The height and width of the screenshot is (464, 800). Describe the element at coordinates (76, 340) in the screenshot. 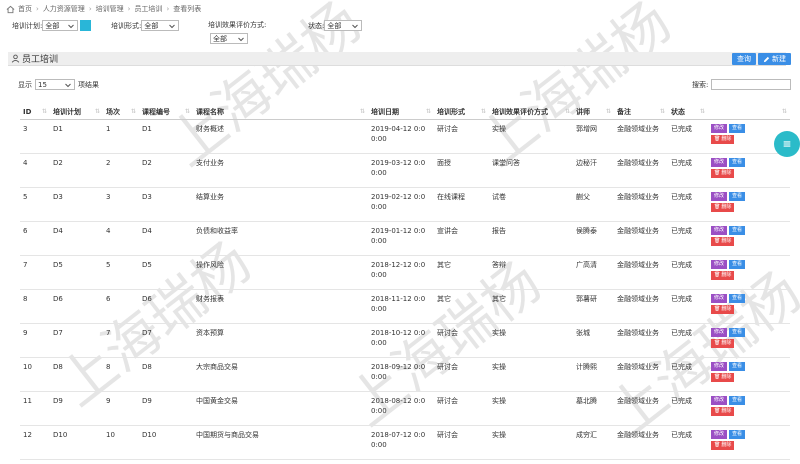

I see `cell-plan: D7` at that location.